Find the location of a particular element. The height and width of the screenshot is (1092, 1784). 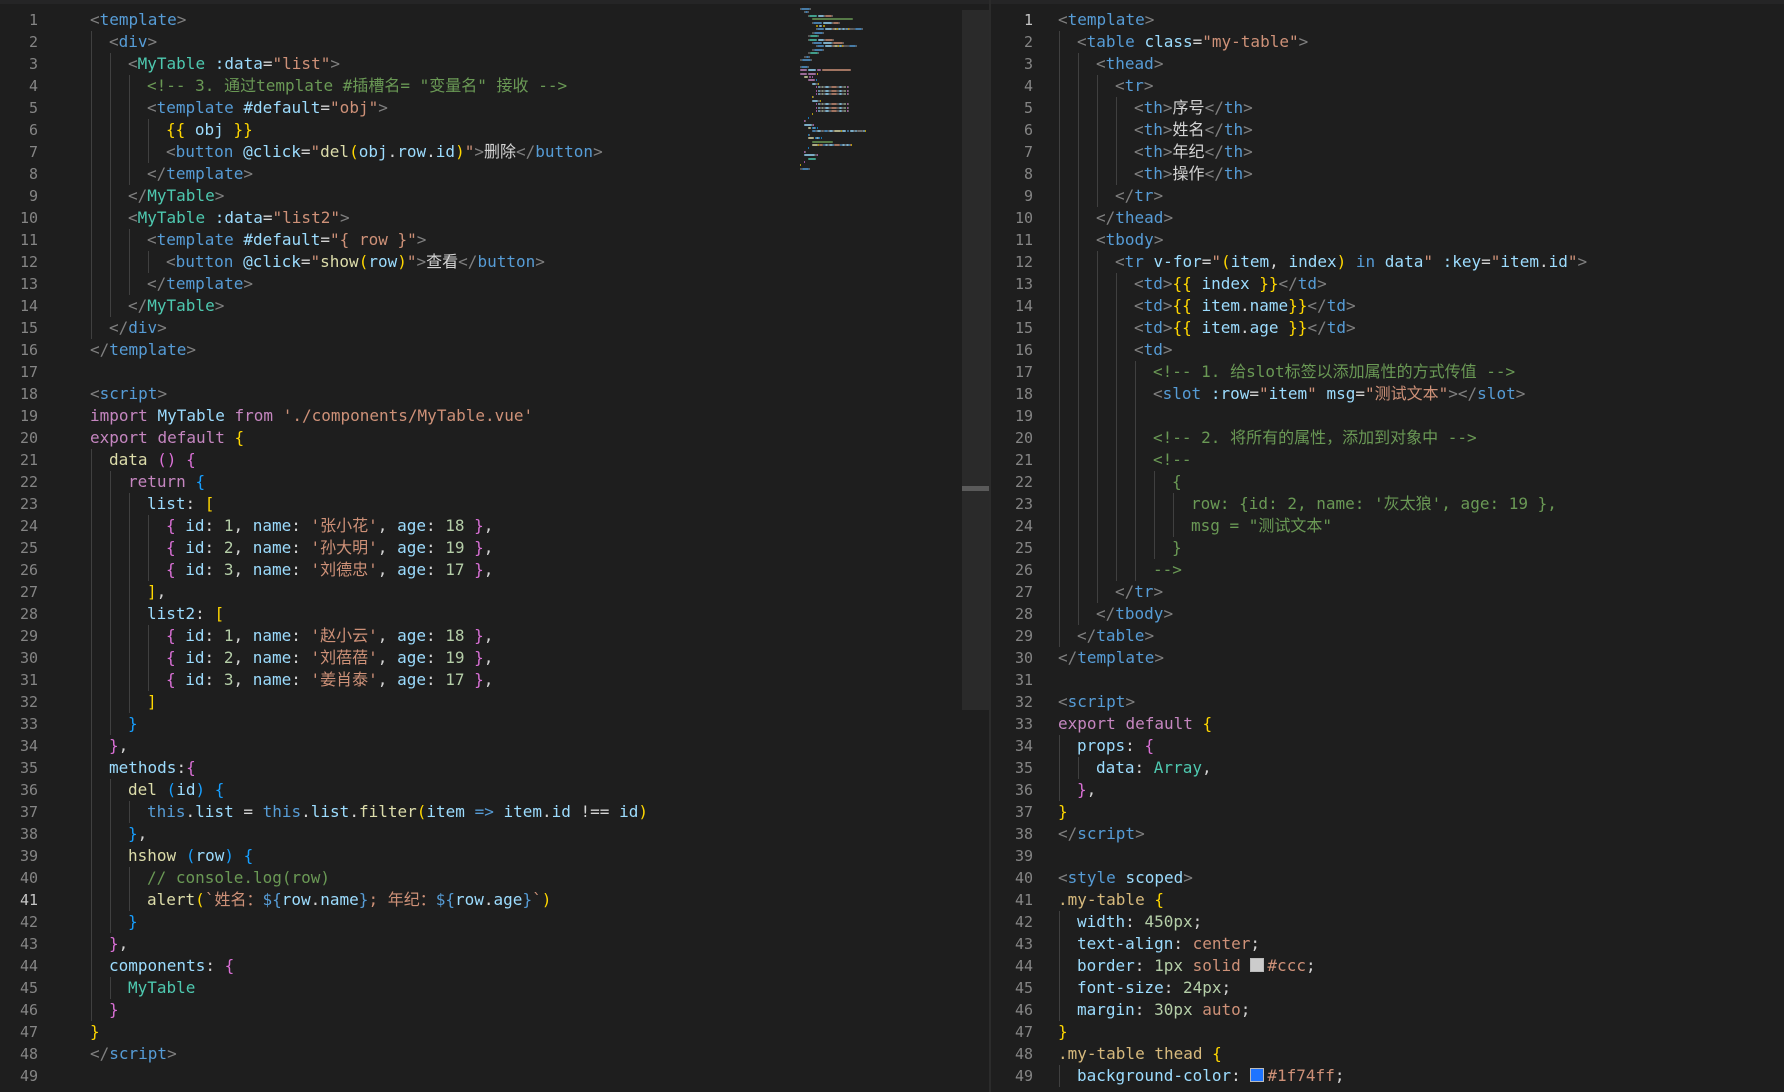

line-number: 8 is located at coordinates (33, 174).